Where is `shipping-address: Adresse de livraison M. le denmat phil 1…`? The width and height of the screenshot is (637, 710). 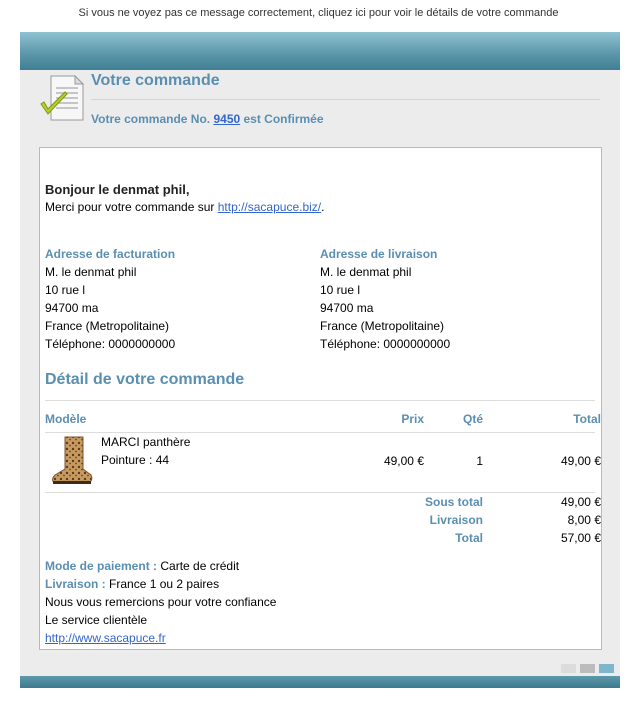
shipping-address: Adresse de livraison M. le denmat phil 1… is located at coordinates (385, 299).